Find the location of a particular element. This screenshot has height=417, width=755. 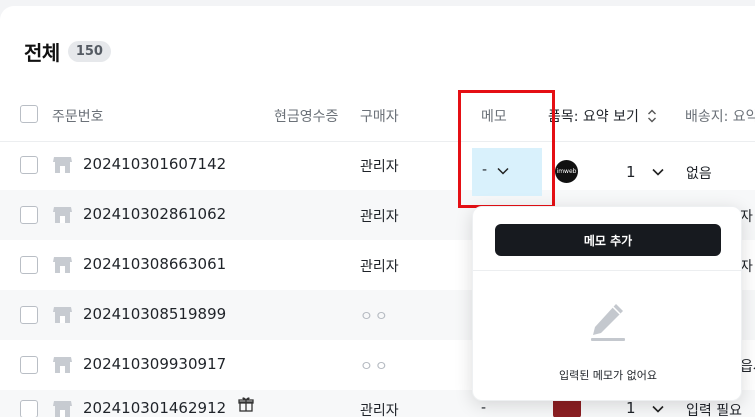

order-number: 202410301462912 is located at coordinates (154, 408).